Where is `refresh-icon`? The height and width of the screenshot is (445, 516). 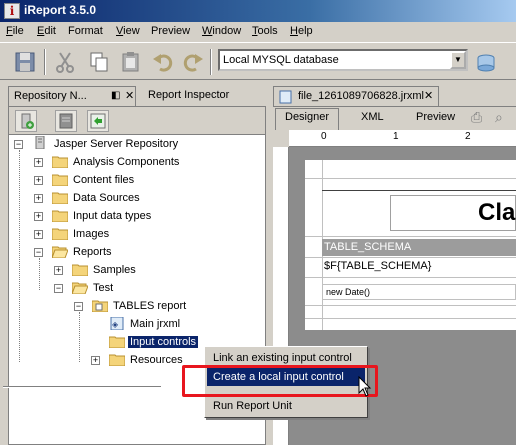
refresh-icon is located at coordinates (98, 121).